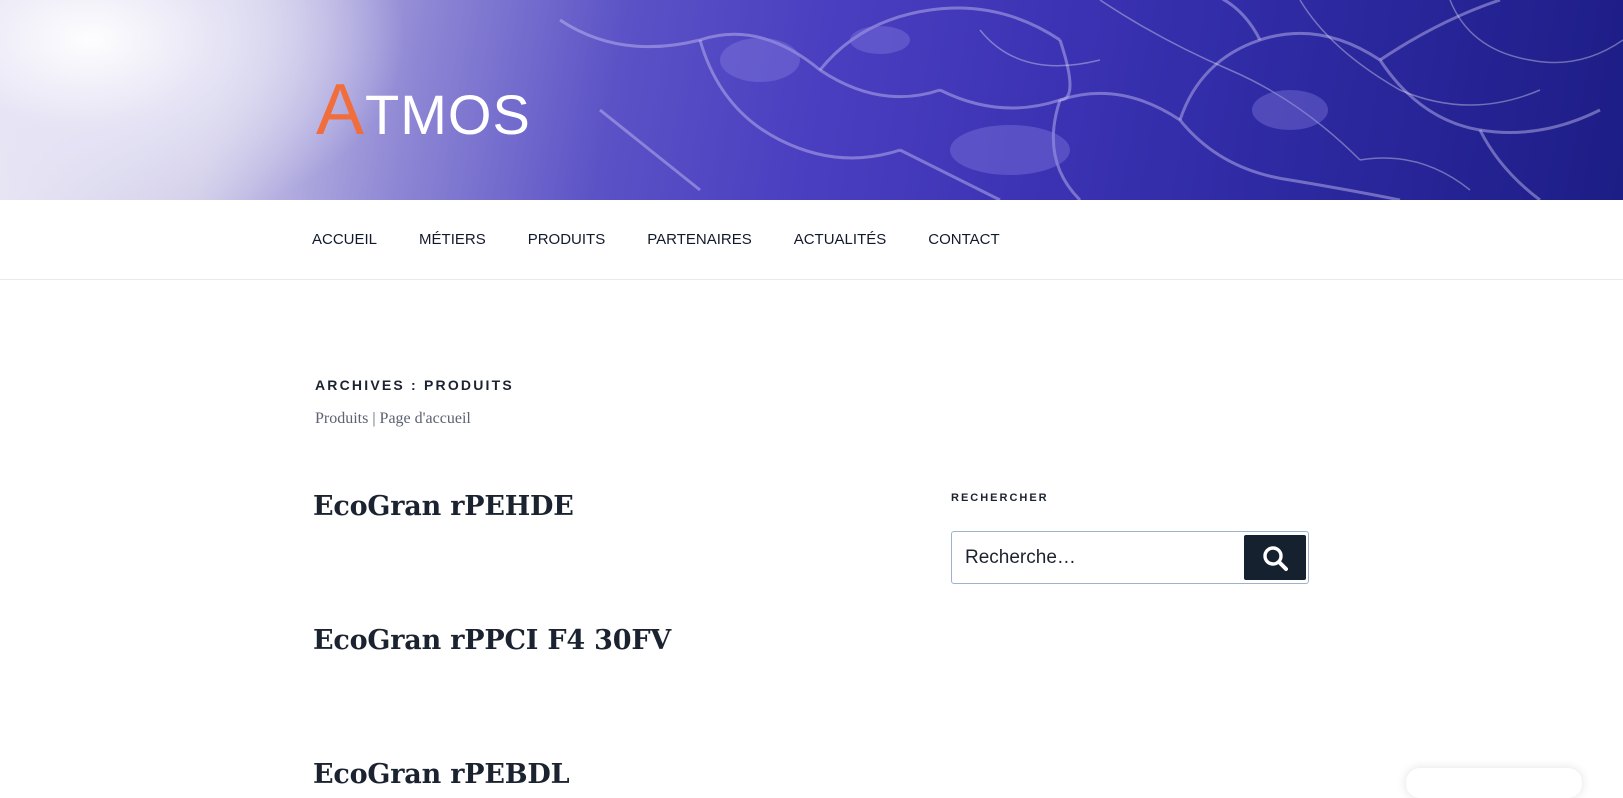 Image resolution: width=1623 pixels, height=798 pixels. What do you see at coordinates (344, 239) in the screenshot?
I see `nav-item-accueil: ACCUEIL` at bounding box center [344, 239].